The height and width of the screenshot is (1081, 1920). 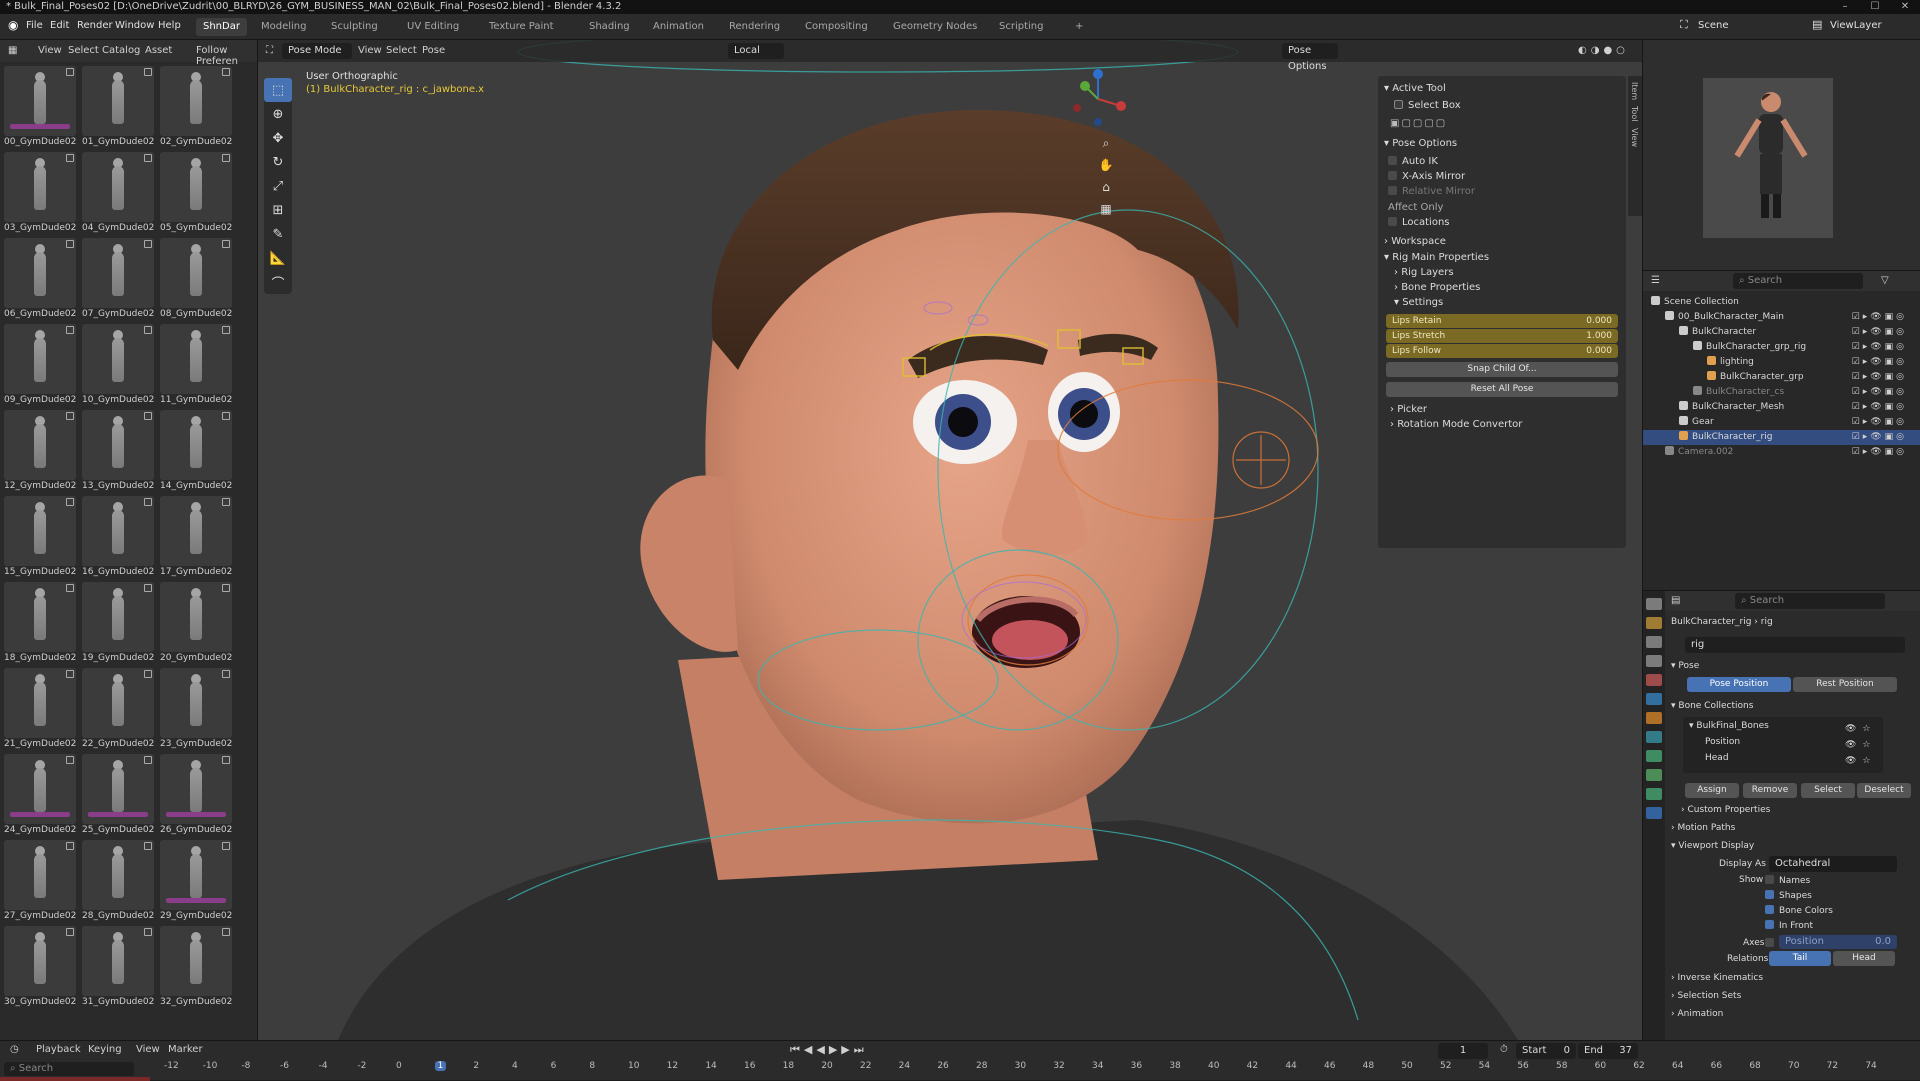 I want to click on measure-icon: 📐, so click(x=278, y=258).